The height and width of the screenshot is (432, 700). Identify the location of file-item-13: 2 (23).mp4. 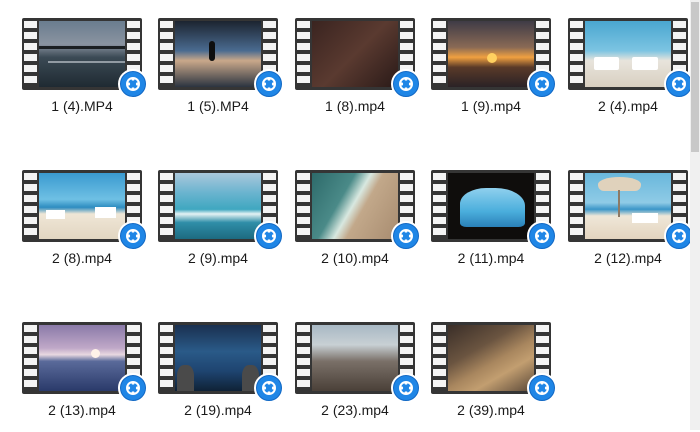
(358, 377).